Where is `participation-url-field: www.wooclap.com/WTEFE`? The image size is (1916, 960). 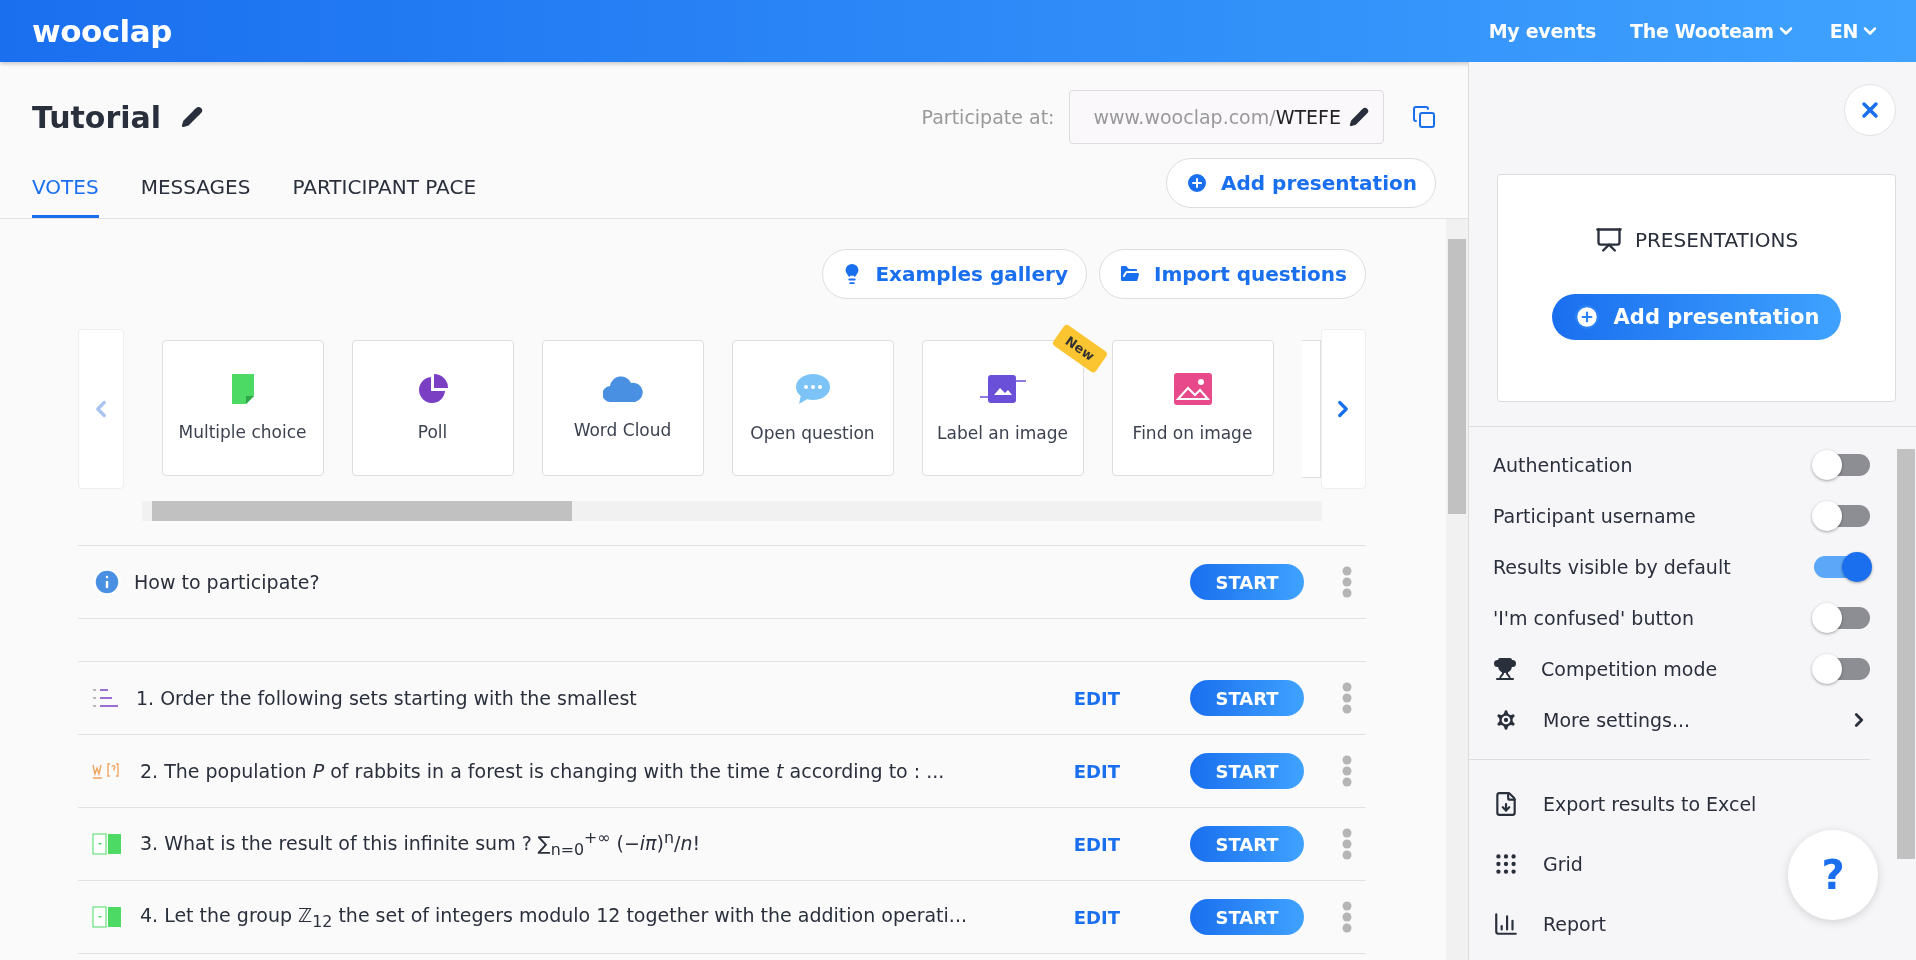 participation-url-field: www.wooclap.com/WTEFE is located at coordinates (1226, 117).